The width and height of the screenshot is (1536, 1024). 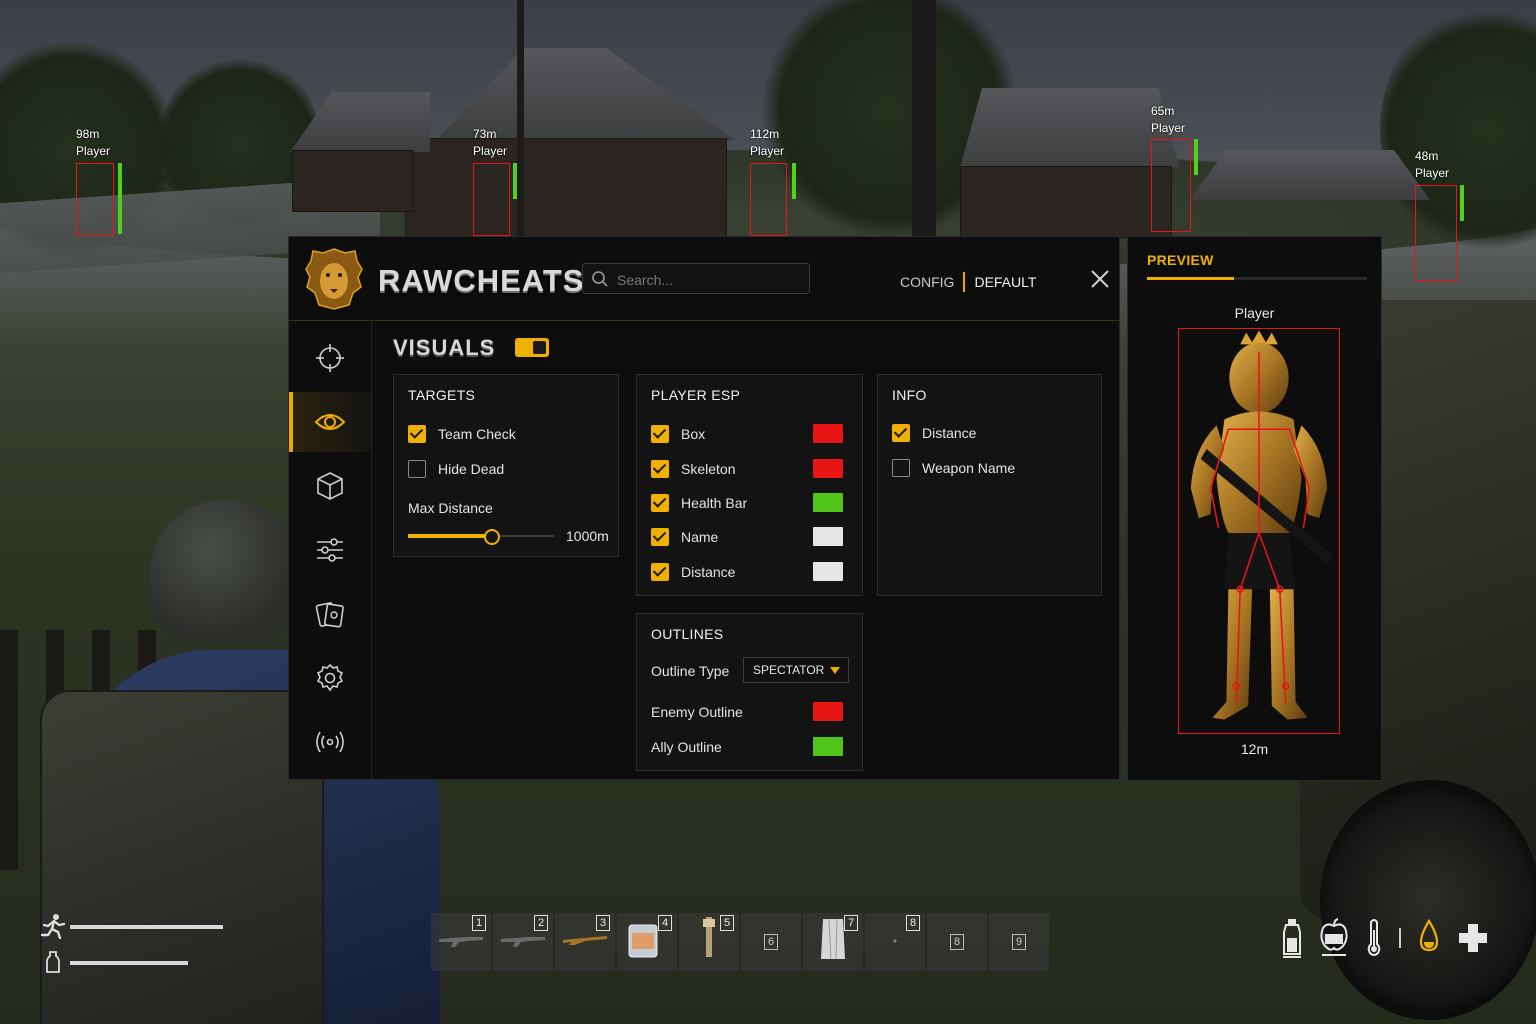 What do you see at coordinates (485, 134) in the screenshot?
I see `esp-distance: 73m` at bounding box center [485, 134].